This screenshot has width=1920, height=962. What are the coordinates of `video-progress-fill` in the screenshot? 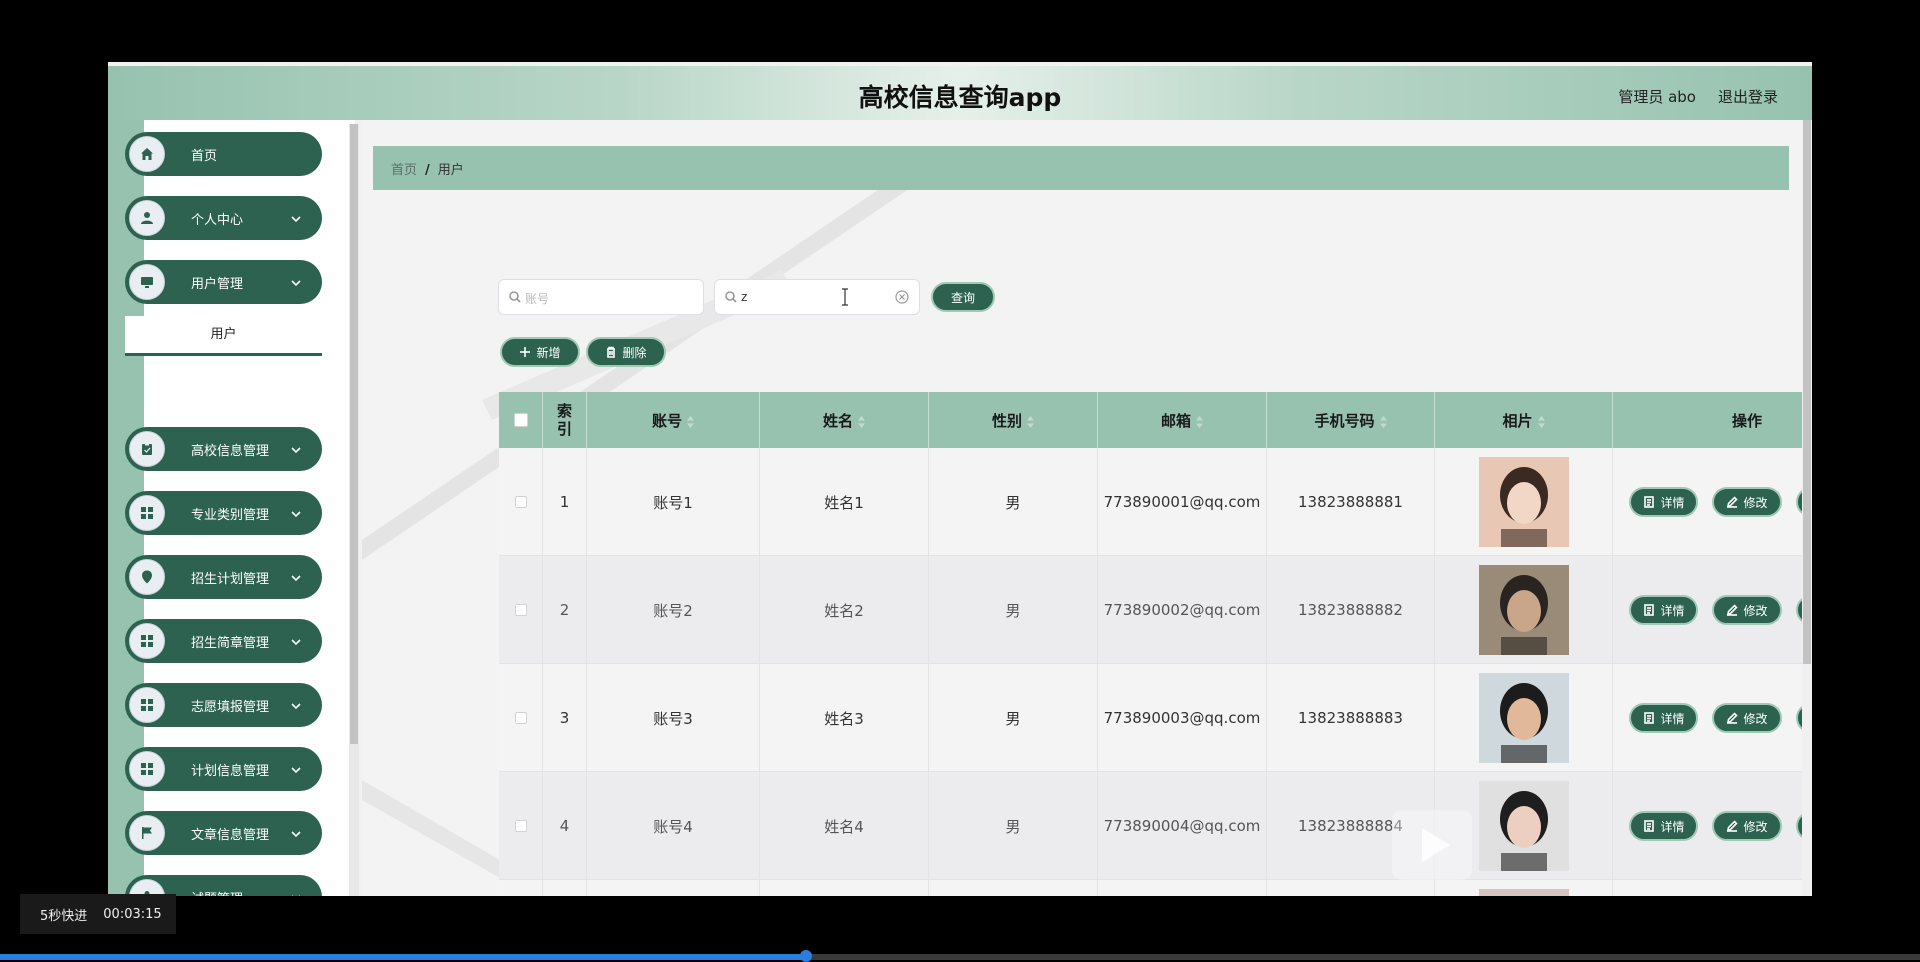 It's located at (403, 957).